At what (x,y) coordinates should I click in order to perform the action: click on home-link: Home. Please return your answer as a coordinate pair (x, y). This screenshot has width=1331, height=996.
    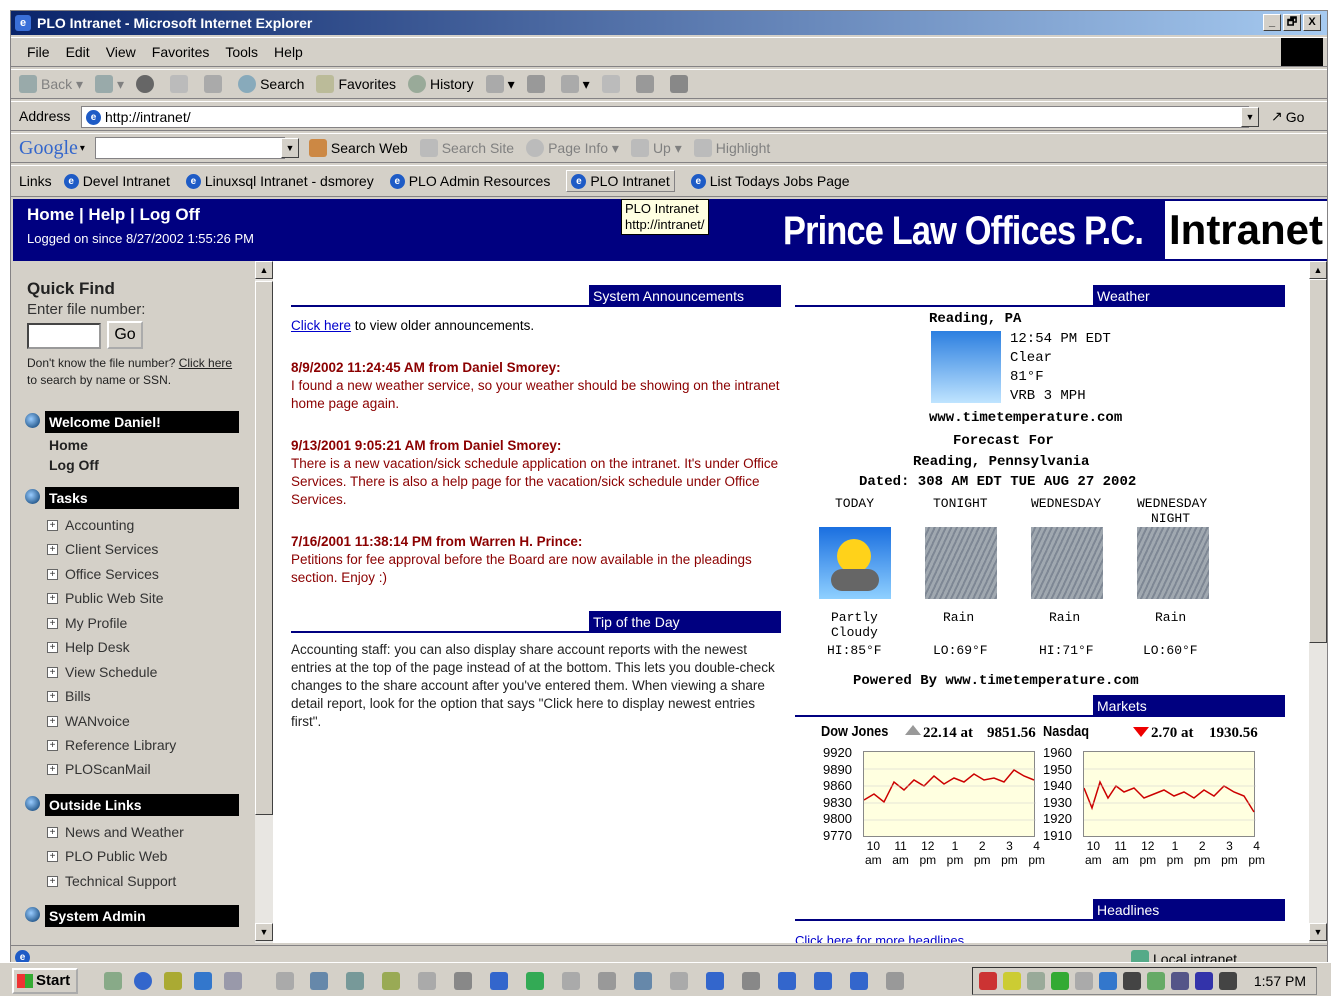
    Looking at the image, I should click on (68, 445).